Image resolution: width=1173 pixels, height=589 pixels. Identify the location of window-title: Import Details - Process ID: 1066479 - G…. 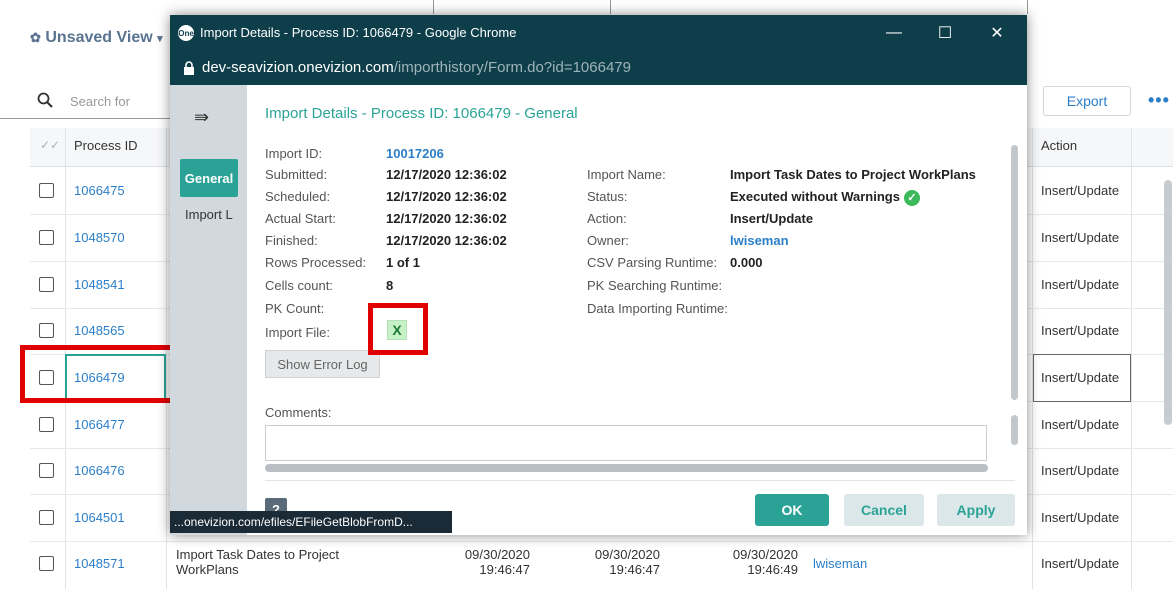
(358, 32).